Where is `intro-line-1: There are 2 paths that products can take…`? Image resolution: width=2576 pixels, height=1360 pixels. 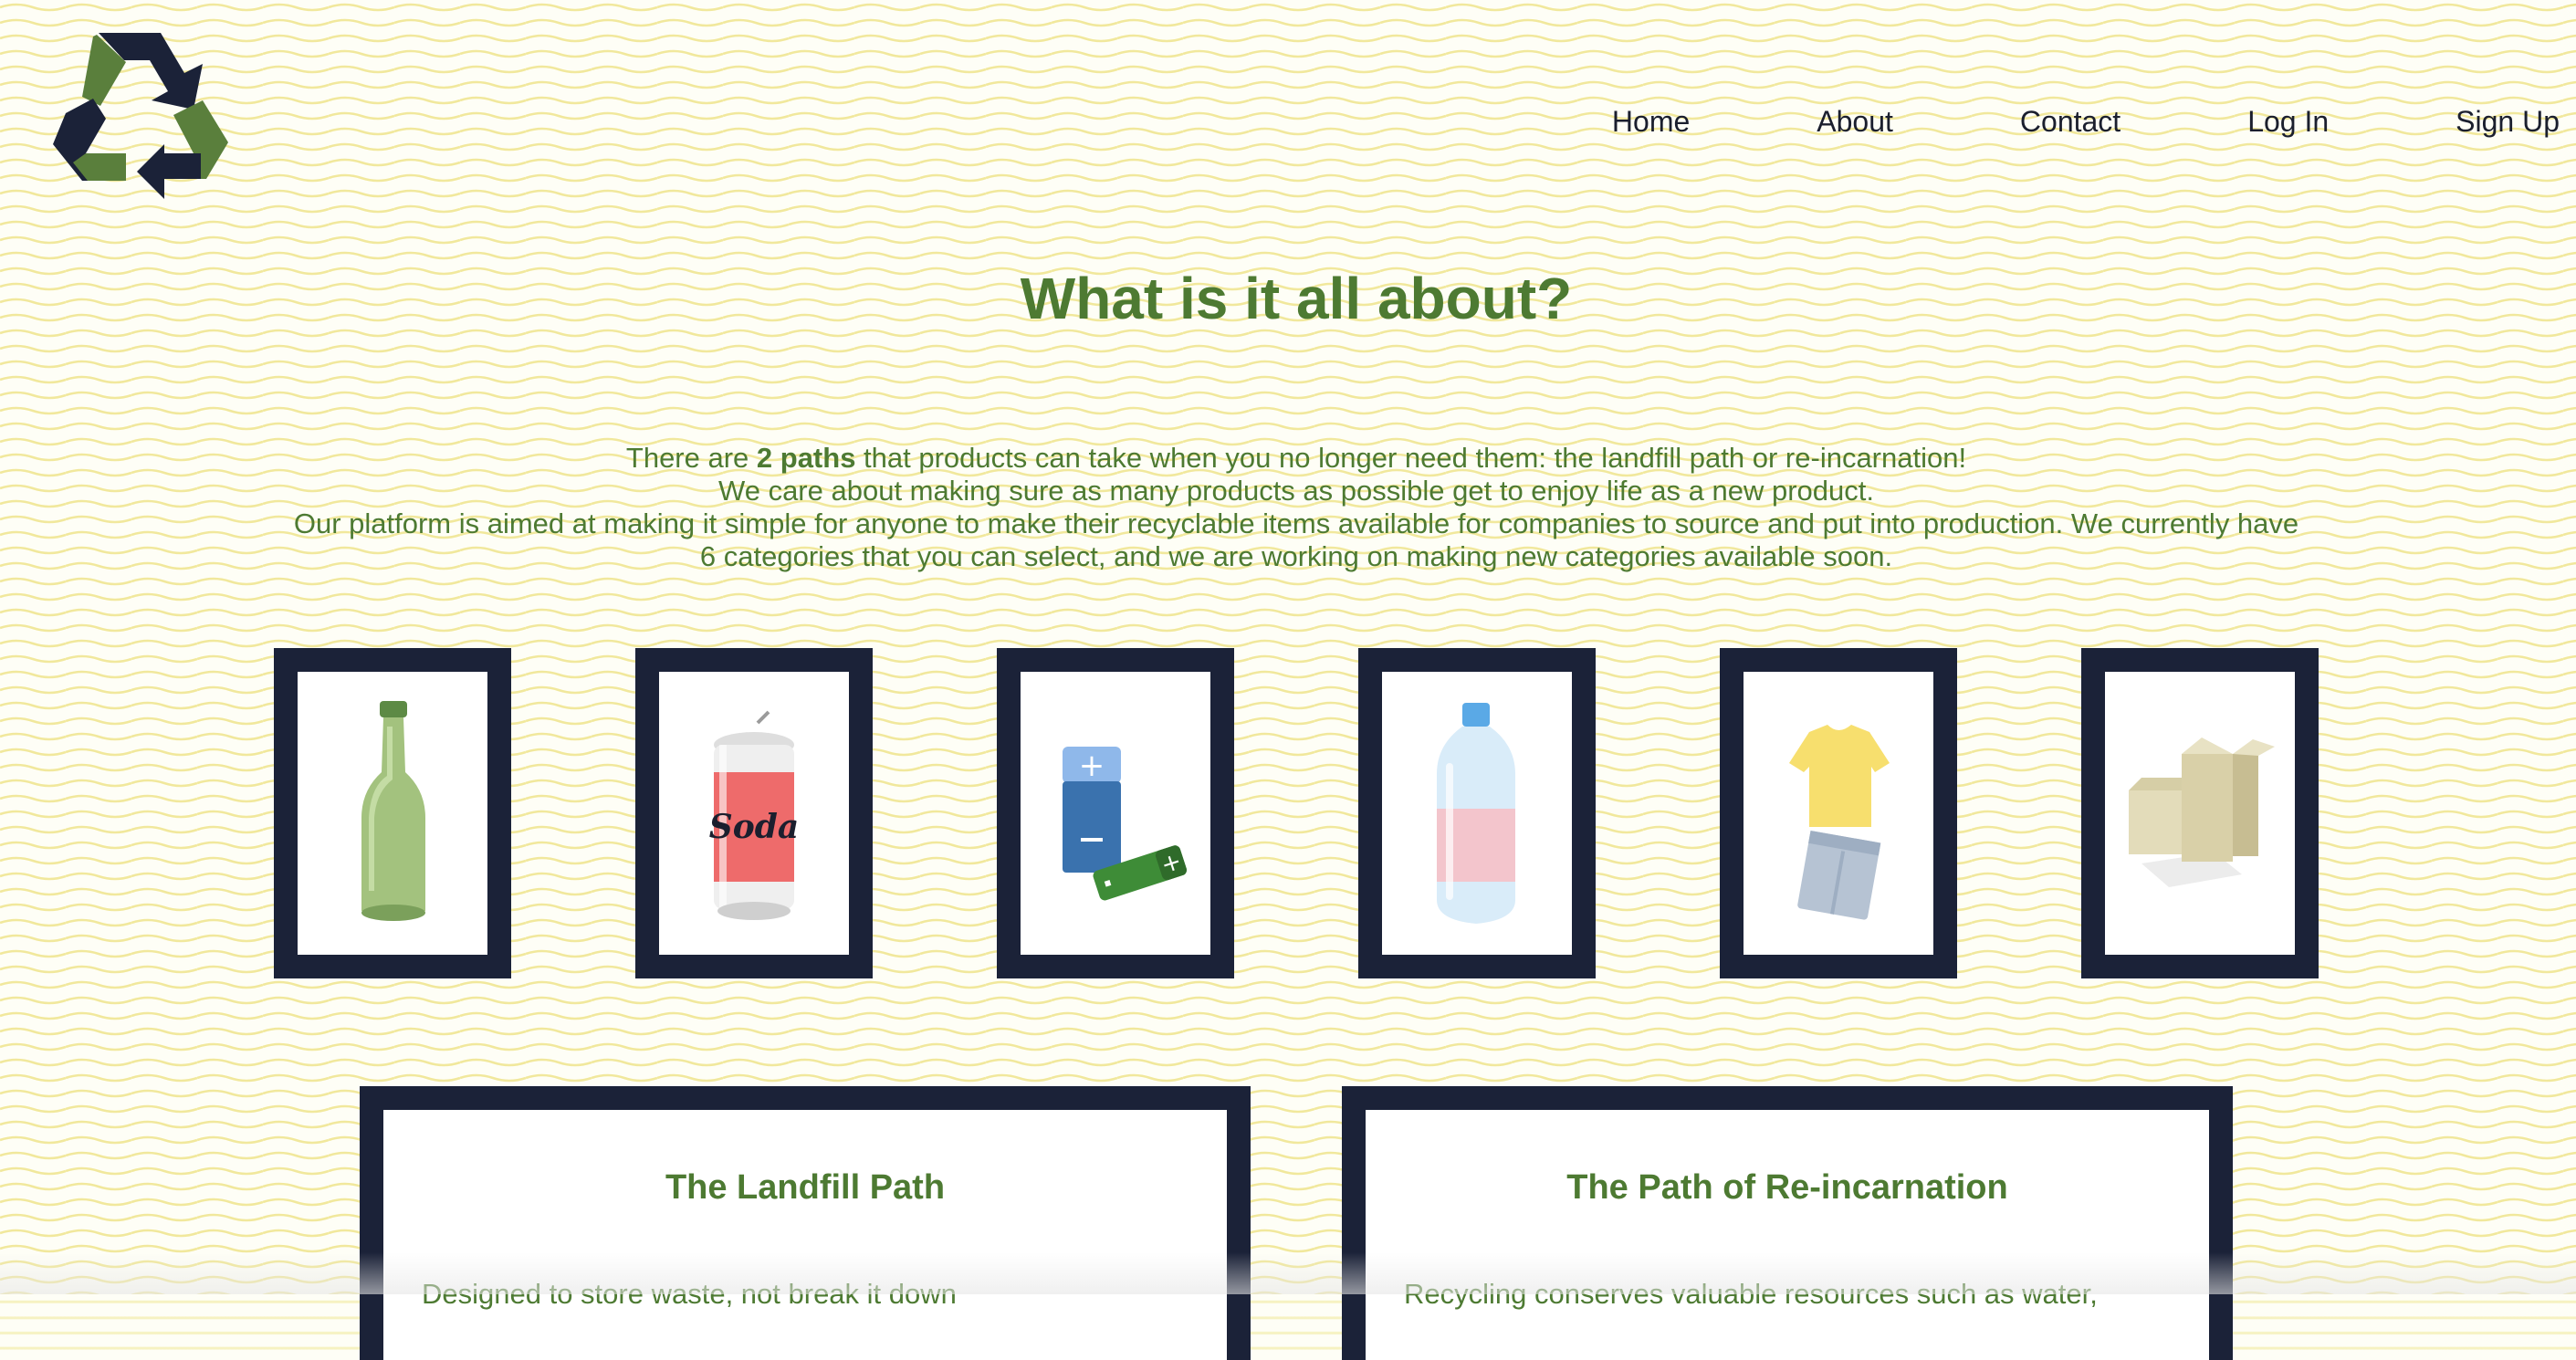
intro-line-1: There are 2 paths that products can take… is located at coordinates (1296, 458).